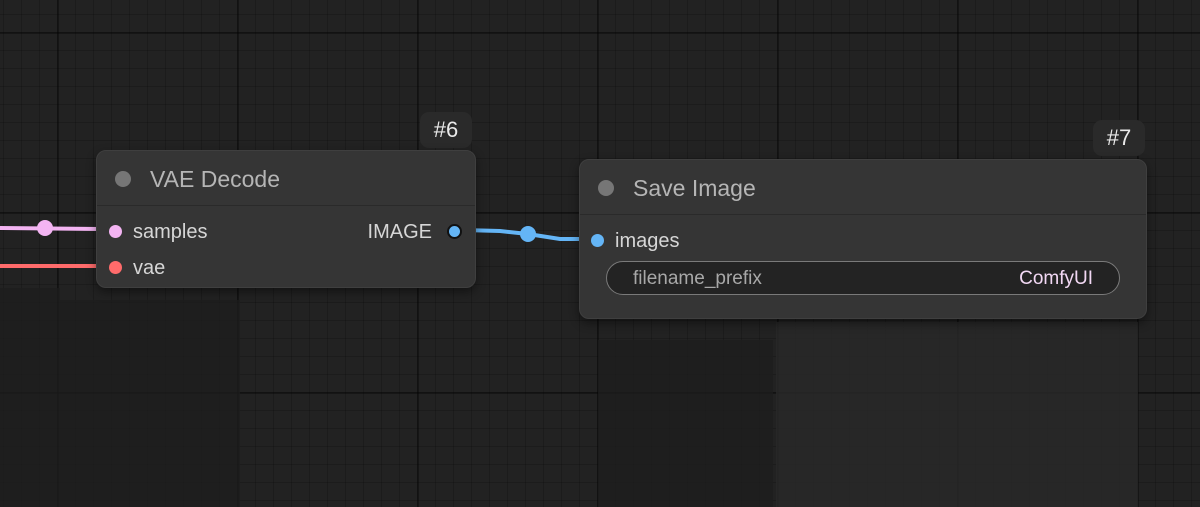 The height and width of the screenshot is (507, 1200). What do you see at coordinates (697, 278) in the screenshot?
I see `widget-label: filename_prefix` at bounding box center [697, 278].